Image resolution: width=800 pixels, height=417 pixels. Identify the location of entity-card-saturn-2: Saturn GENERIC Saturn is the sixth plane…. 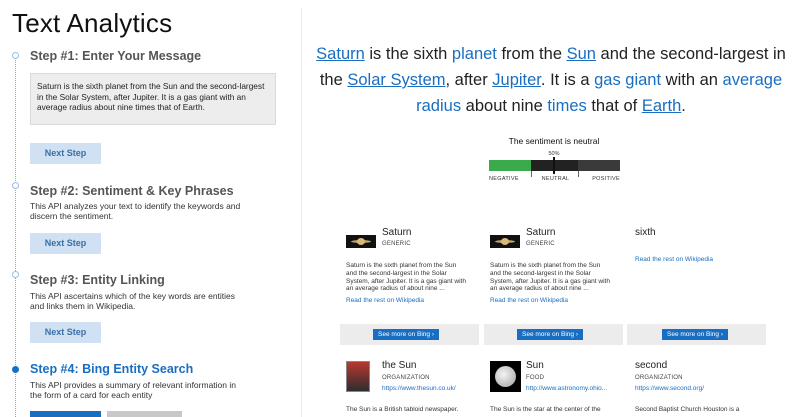
(548, 273).